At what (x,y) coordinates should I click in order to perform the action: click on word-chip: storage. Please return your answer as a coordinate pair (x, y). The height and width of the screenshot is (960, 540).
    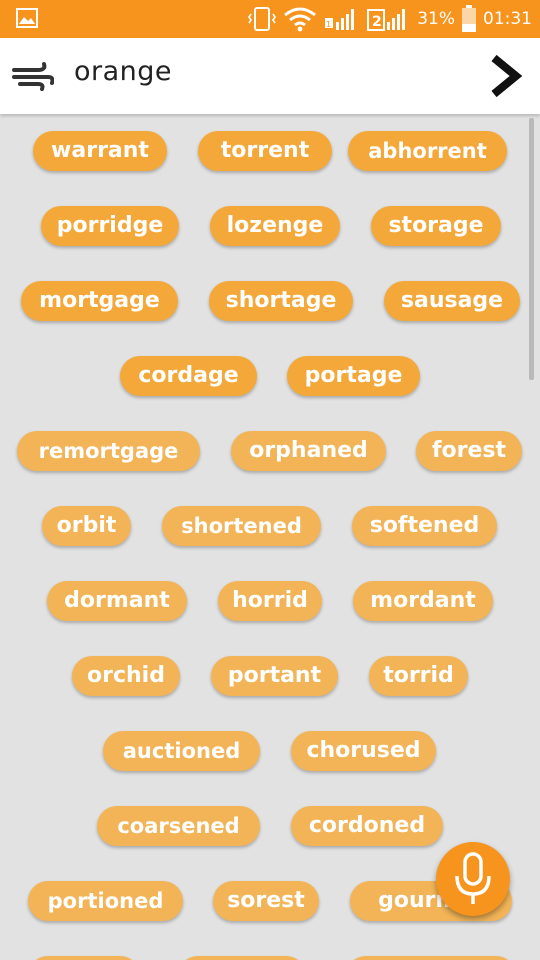
    Looking at the image, I should click on (436, 226).